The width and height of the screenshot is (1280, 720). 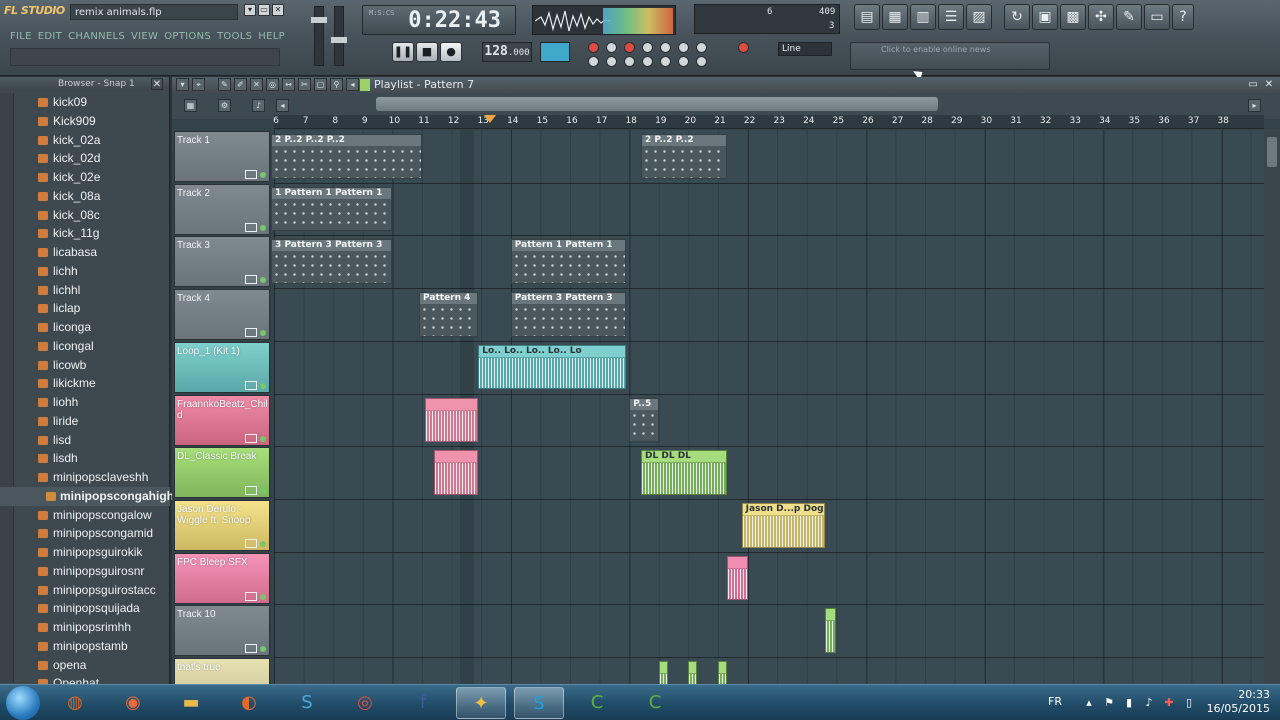 What do you see at coordinates (85, 477) in the screenshot?
I see `browser-item: minipopsclaveshh` at bounding box center [85, 477].